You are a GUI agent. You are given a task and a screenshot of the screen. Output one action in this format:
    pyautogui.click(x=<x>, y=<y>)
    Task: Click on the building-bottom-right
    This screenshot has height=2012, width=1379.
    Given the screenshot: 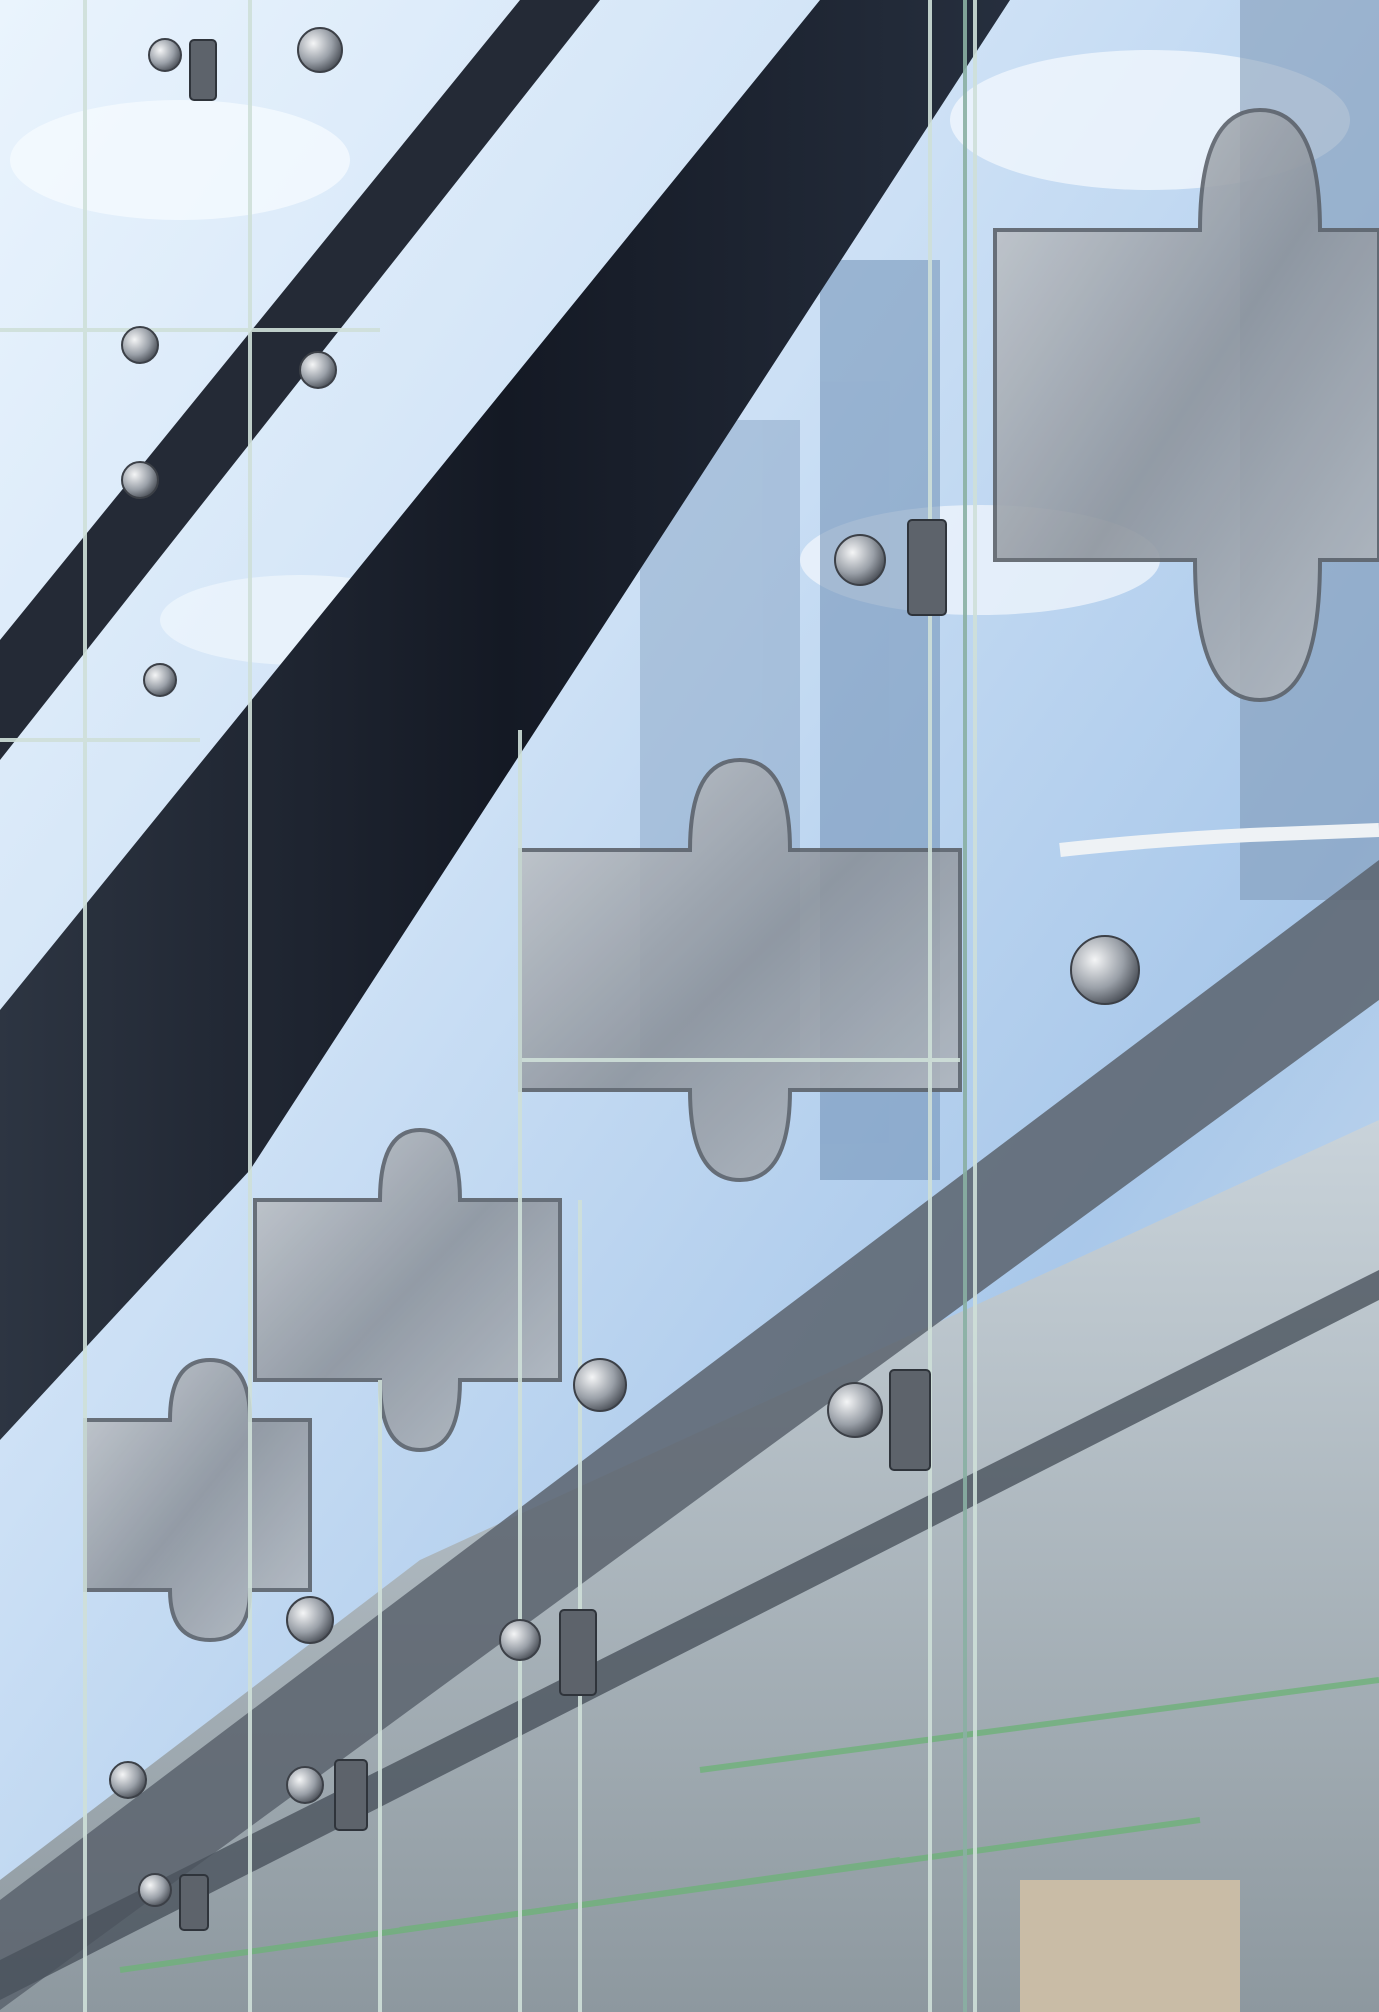 What is the action you would take?
    pyautogui.click(x=1130, y=1946)
    